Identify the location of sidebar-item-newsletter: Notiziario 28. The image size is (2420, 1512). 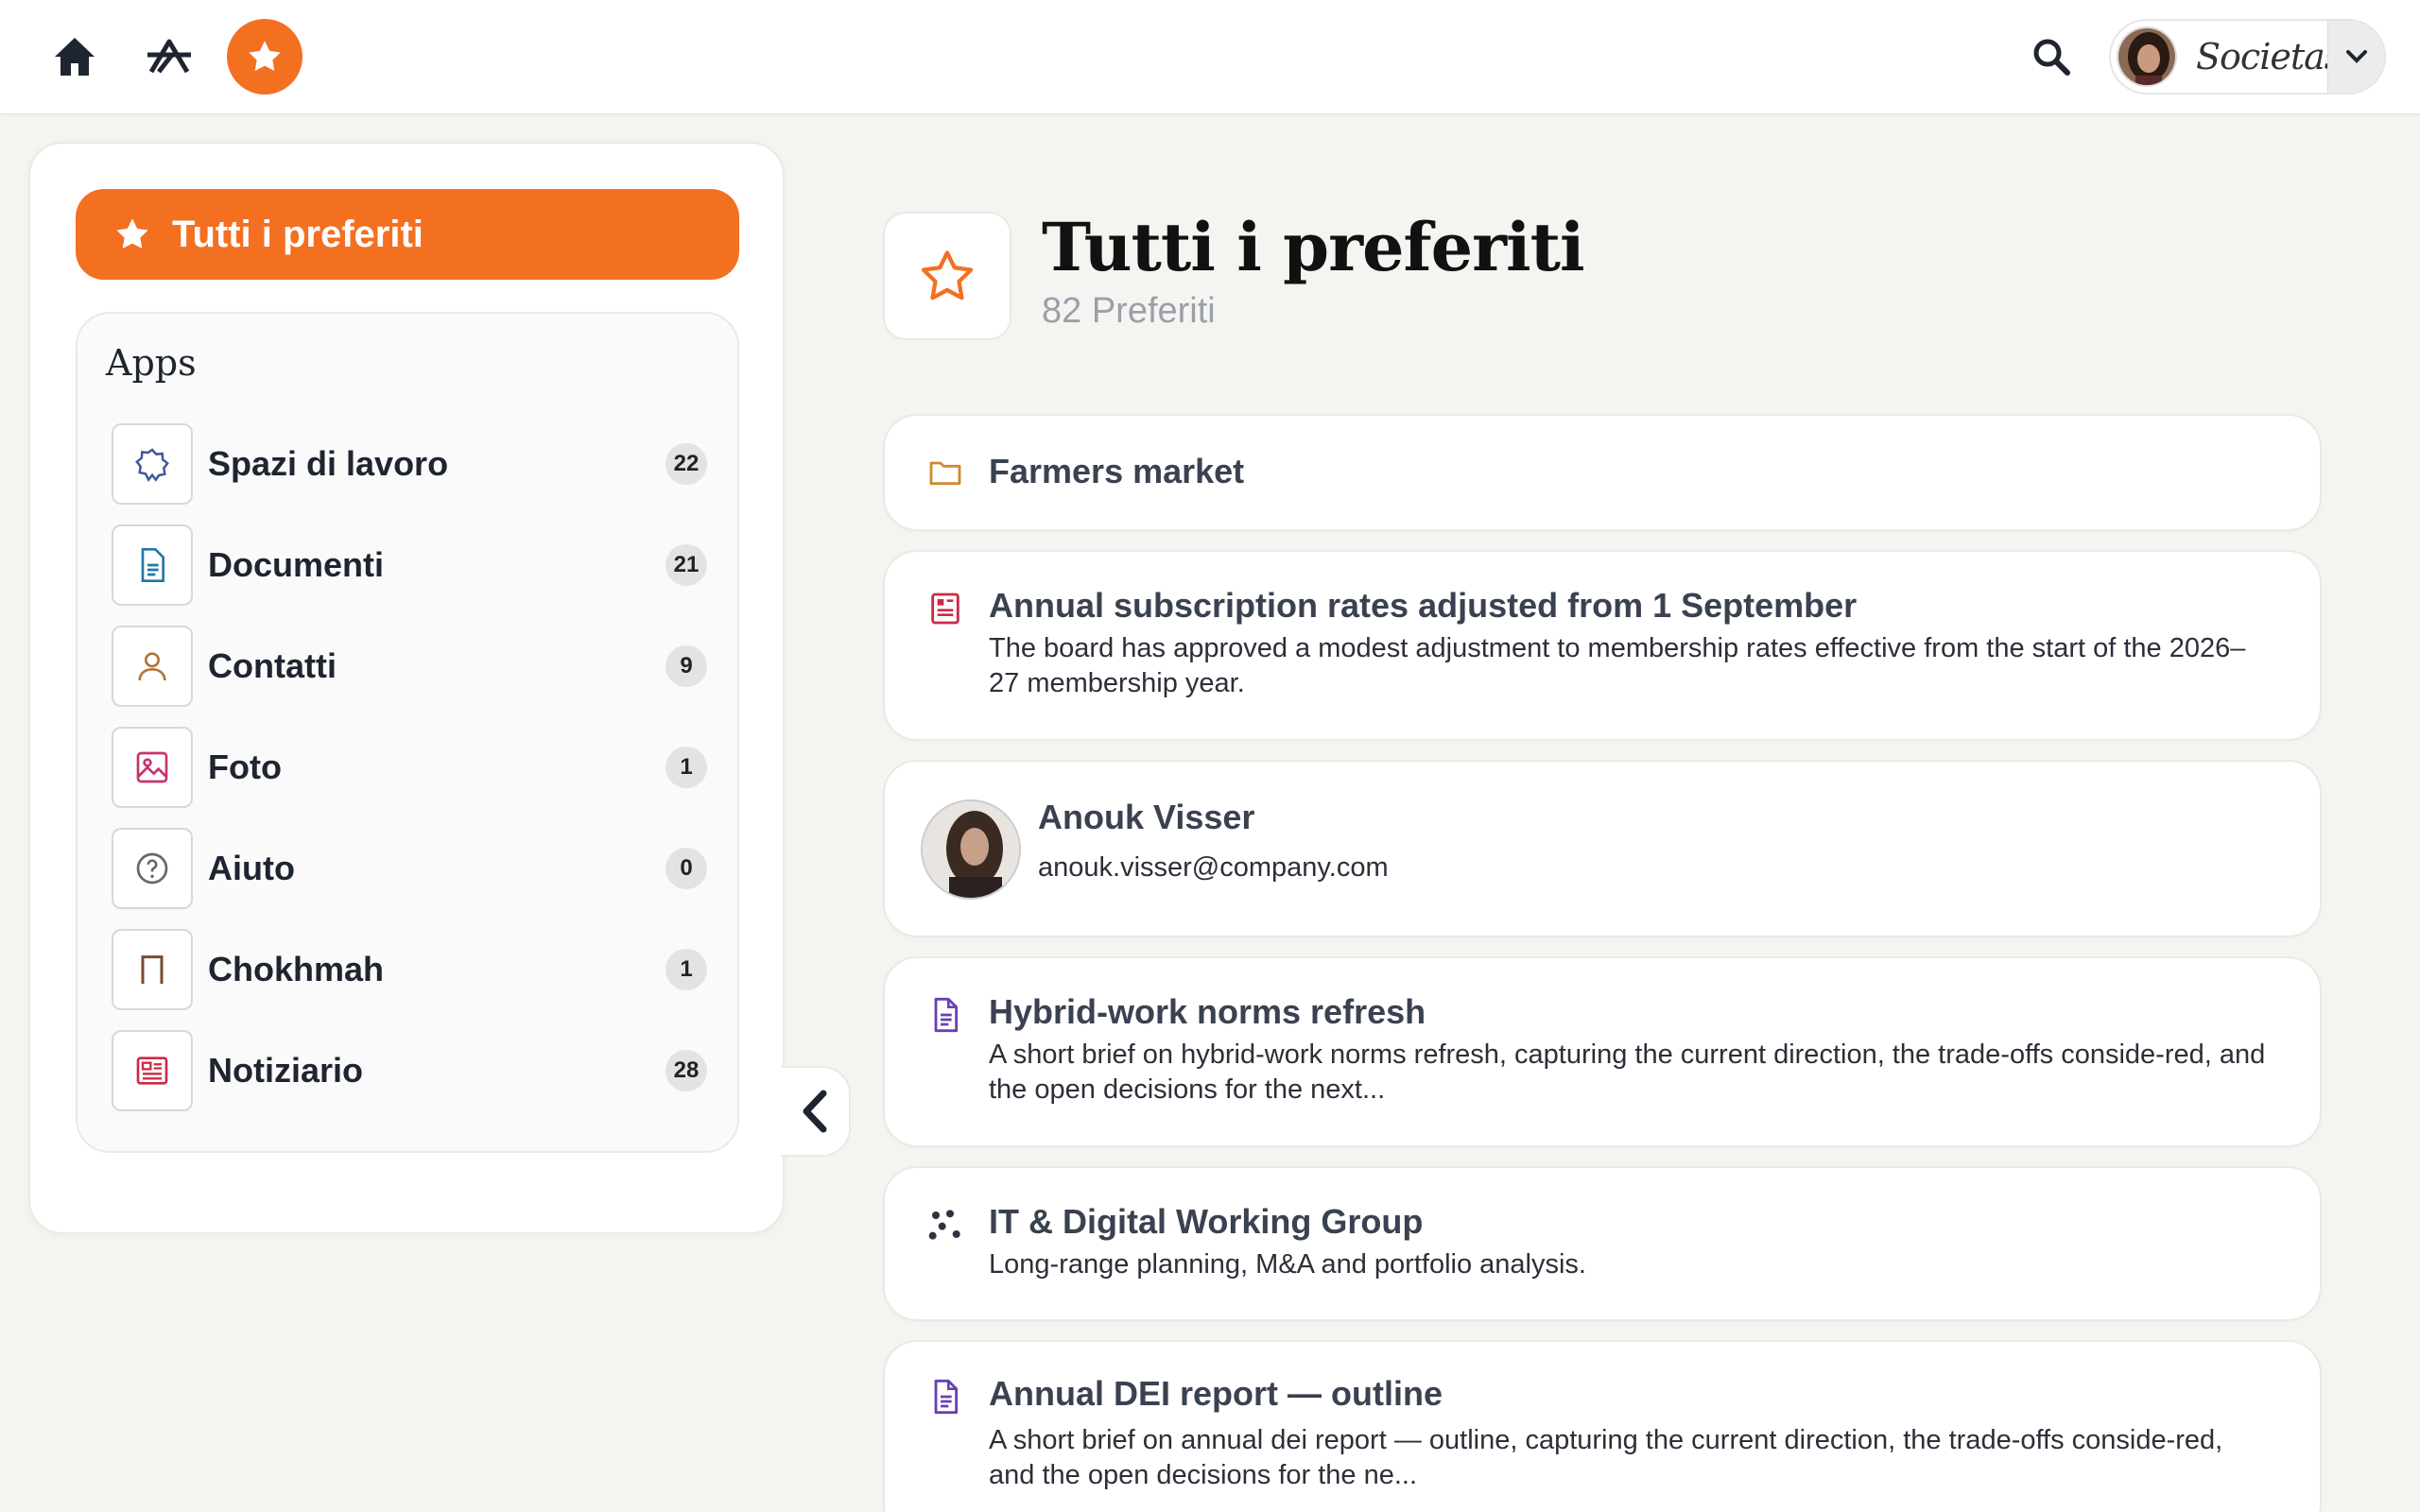
(409, 1070).